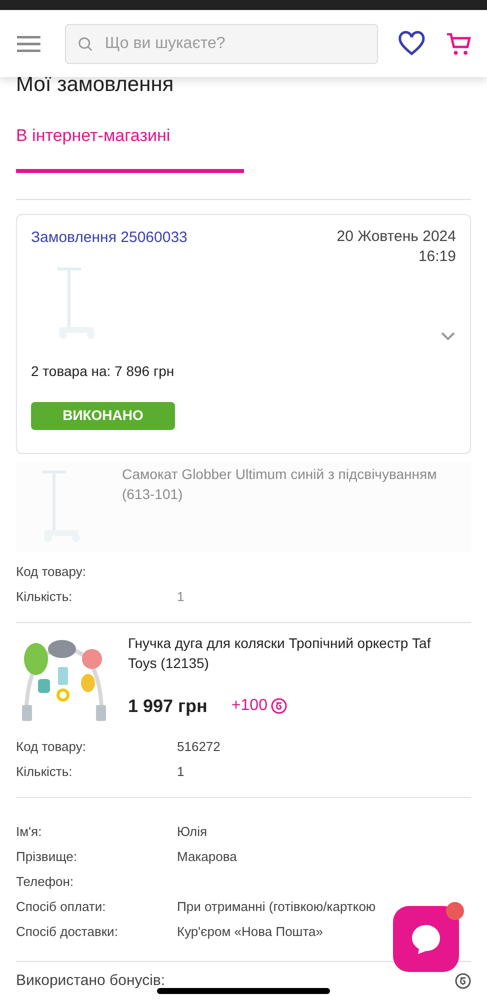 The width and height of the screenshot is (487, 1000). What do you see at coordinates (192, 830) in the screenshot?
I see `info-value: Юлія` at bounding box center [192, 830].